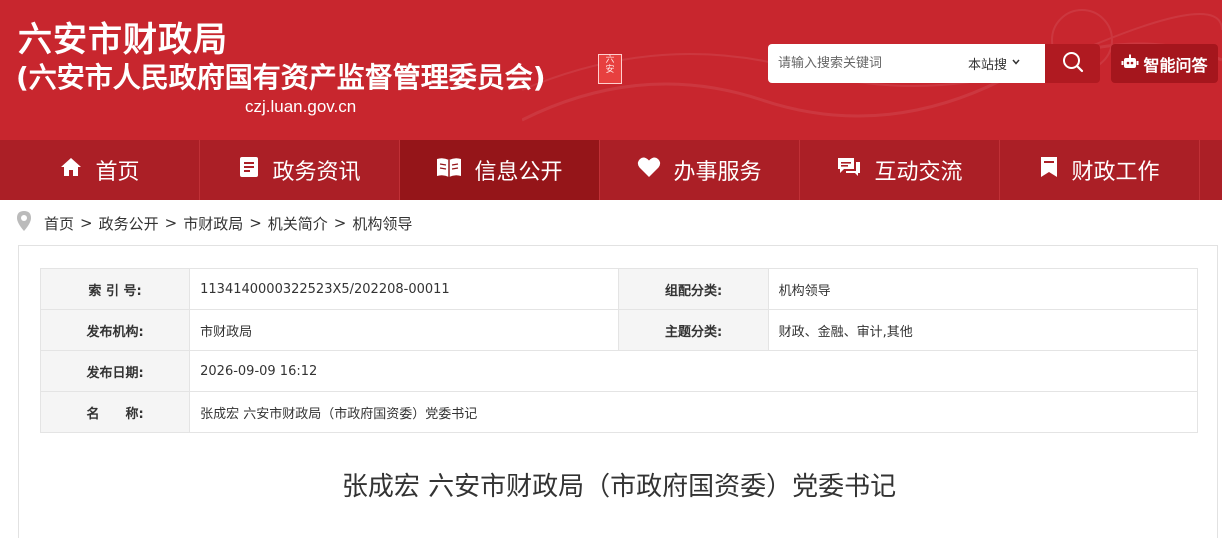  What do you see at coordinates (115, 289) in the screenshot?
I see `index-label: 索 引 号:` at bounding box center [115, 289].